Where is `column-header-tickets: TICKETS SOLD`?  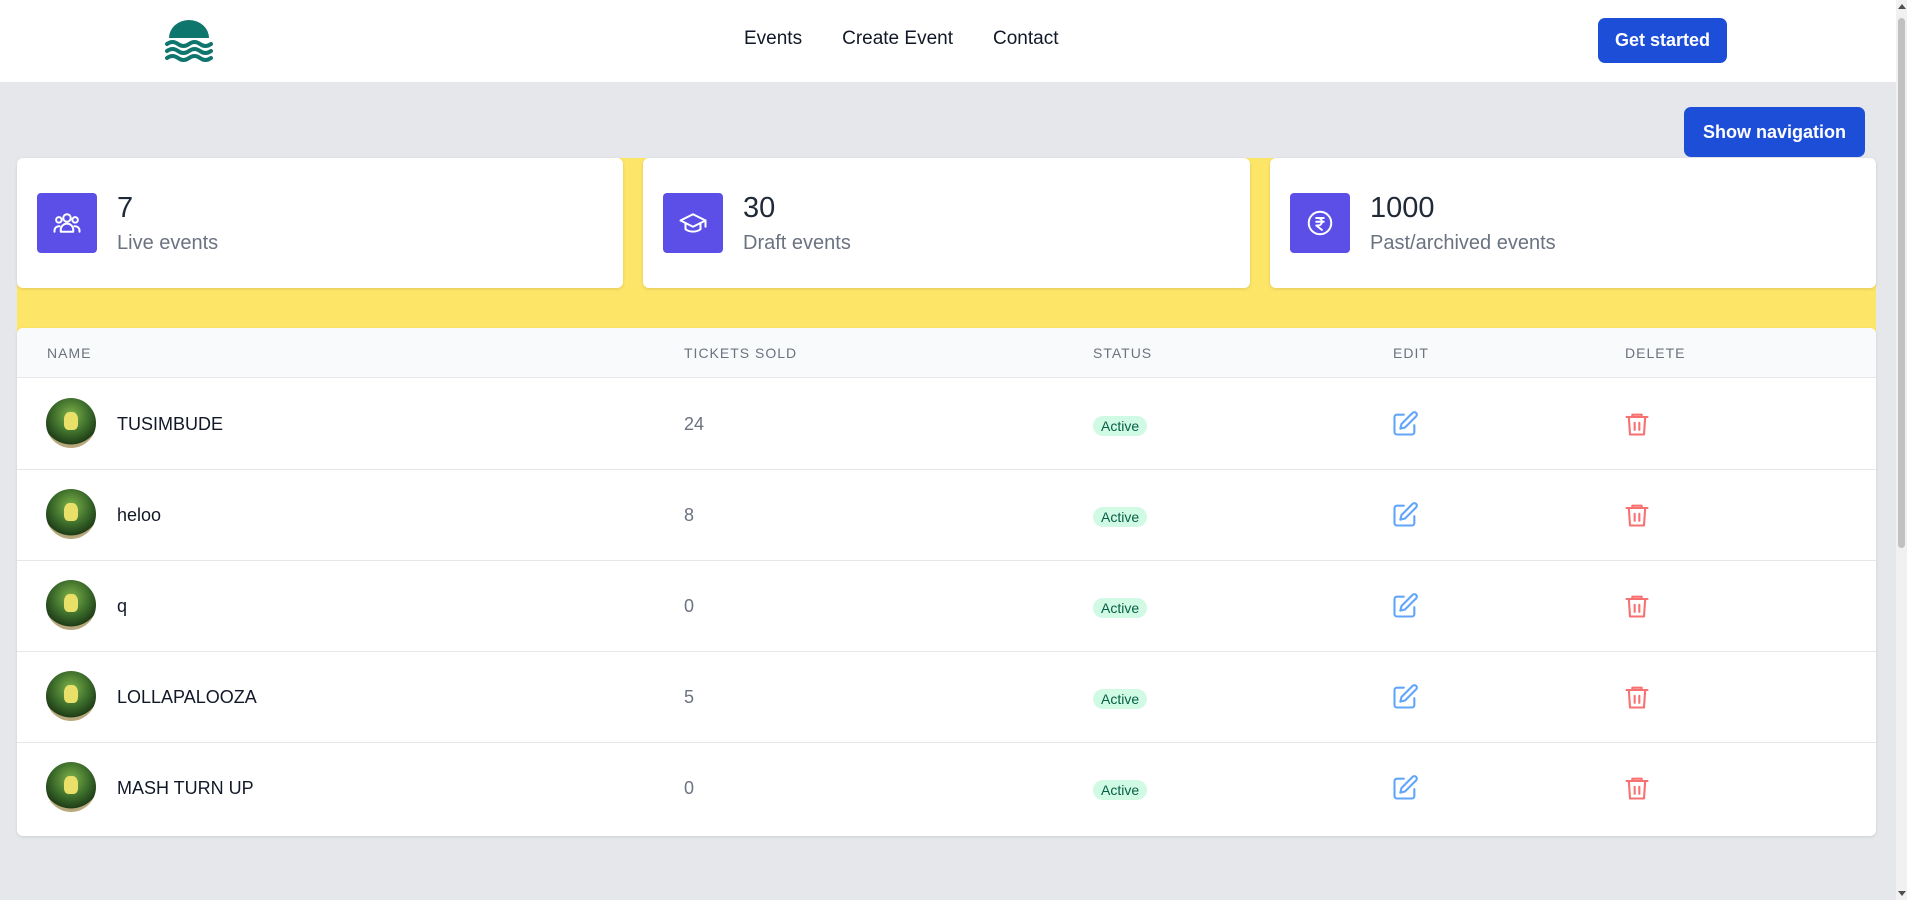
column-header-tickets: TICKETS SOLD is located at coordinates (741, 353).